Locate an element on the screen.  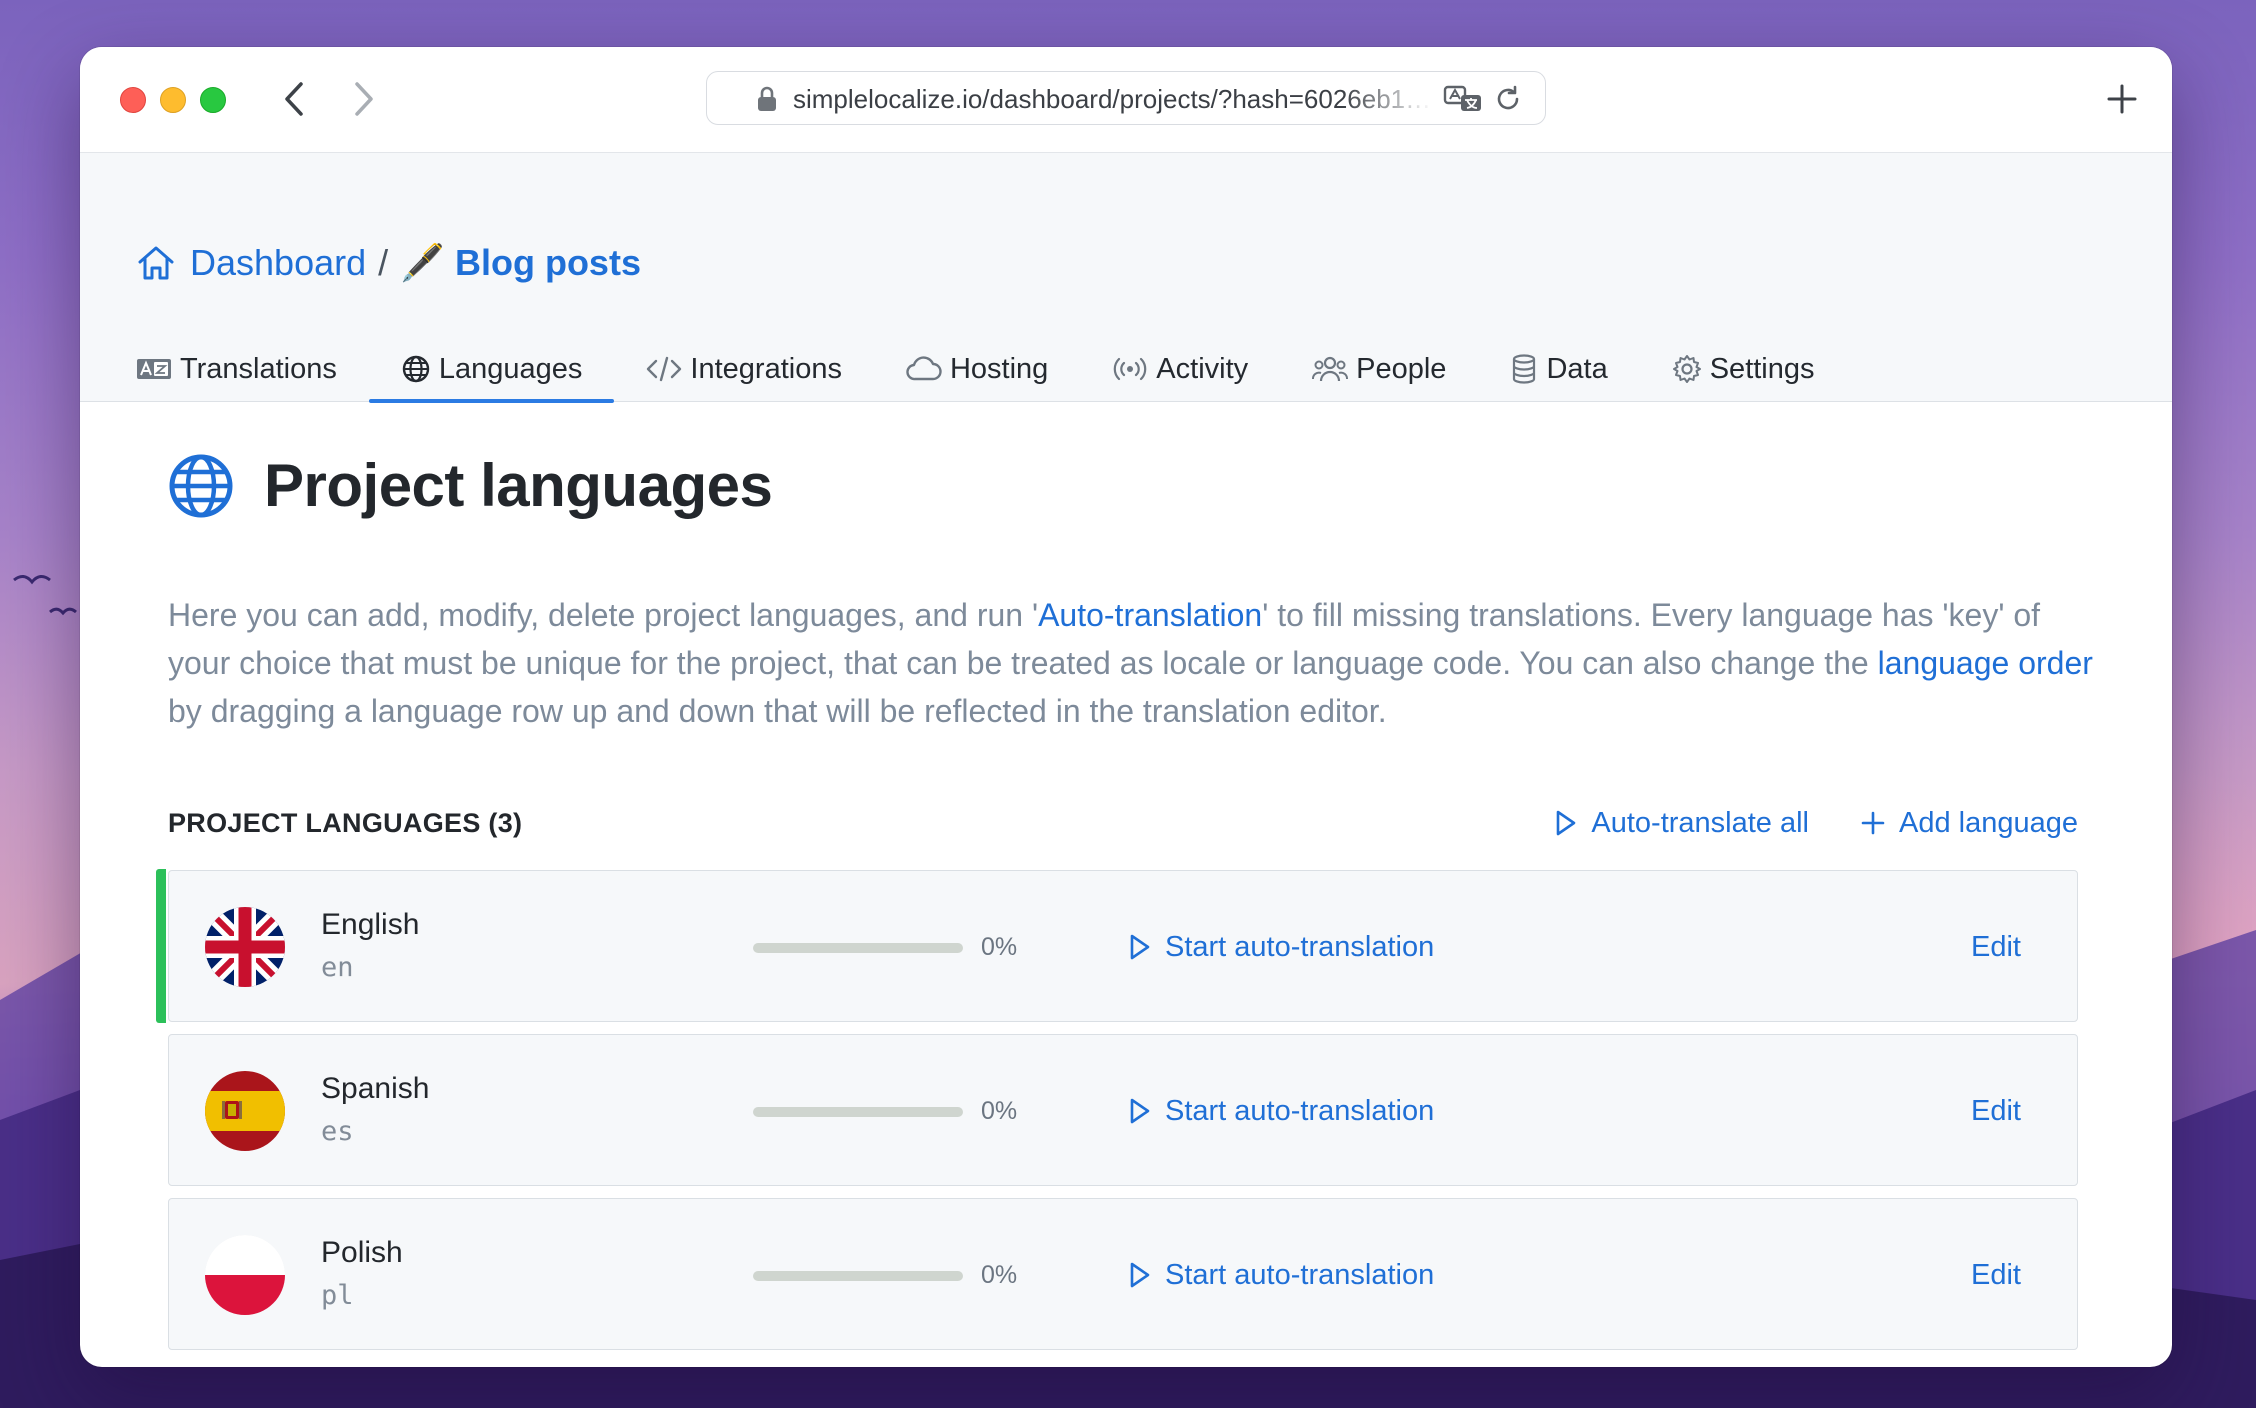
breadcrumb: Dashboard / 🖋️ Blog posts is located at coordinates (388, 263).